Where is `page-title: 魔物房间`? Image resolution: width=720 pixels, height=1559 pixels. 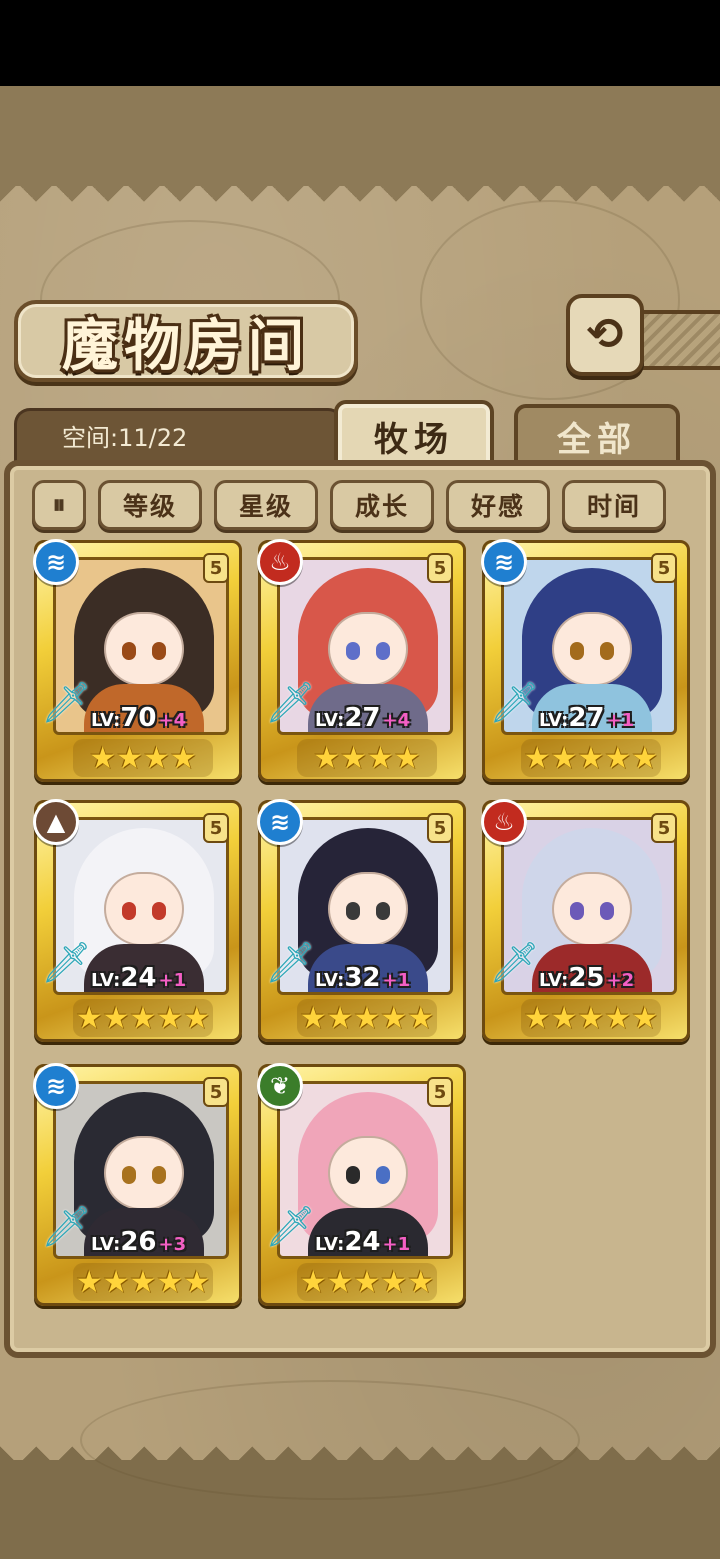 page-title: 魔物房间 is located at coordinates (186, 345).